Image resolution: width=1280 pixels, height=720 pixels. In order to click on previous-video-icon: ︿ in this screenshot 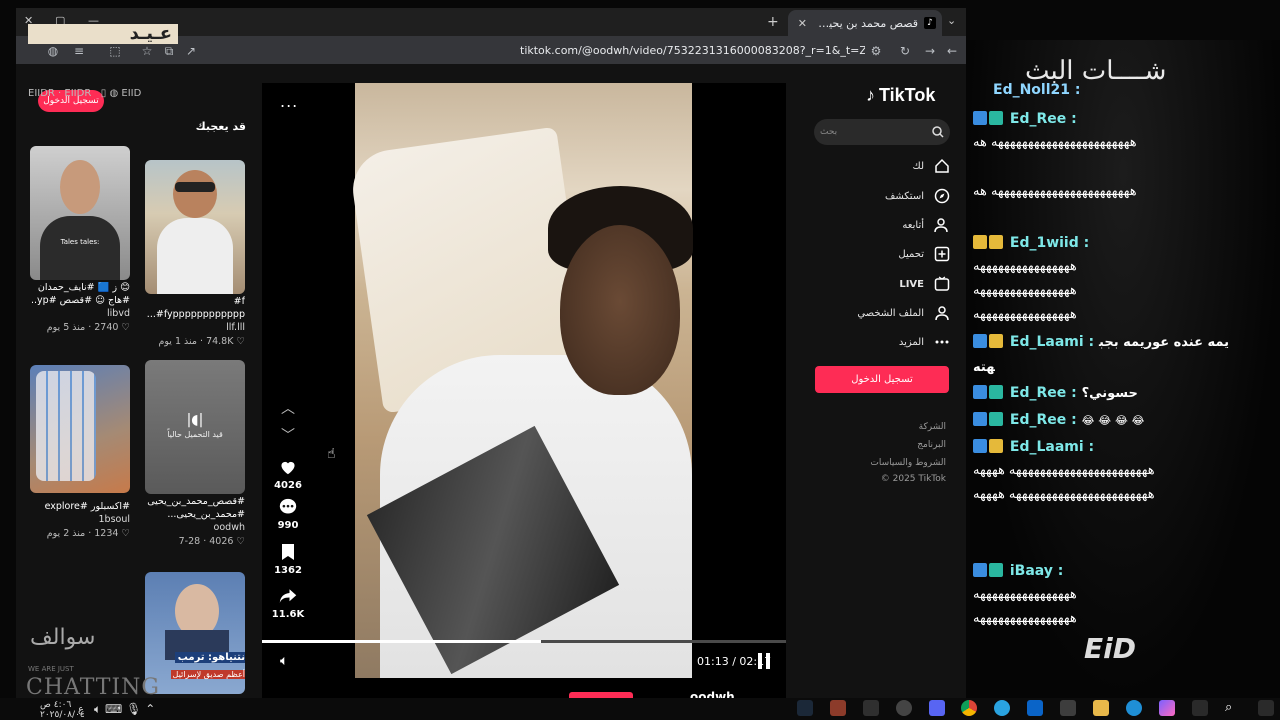, I will do `click(288, 408)`.